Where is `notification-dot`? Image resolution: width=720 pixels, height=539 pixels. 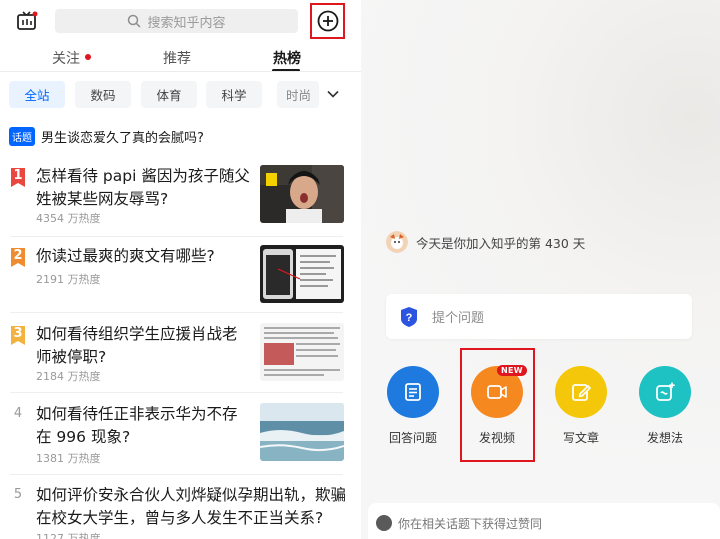 notification-dot is located at coordinates (88, 57).